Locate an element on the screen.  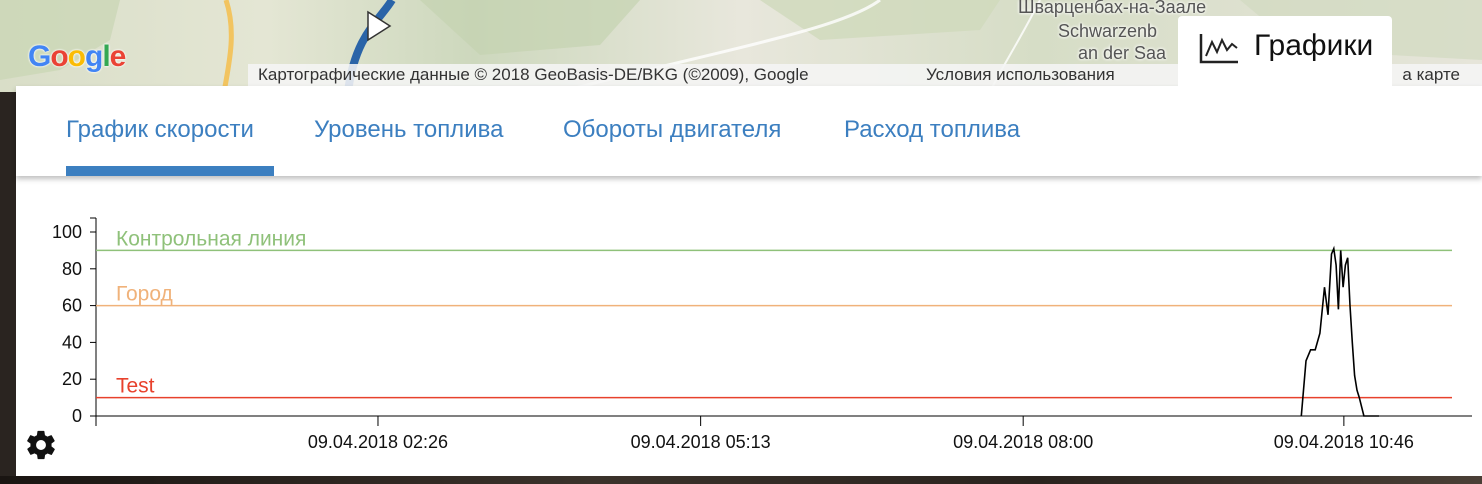
x-tick-label: 09.04.2018 08:00 is located at coordinates (1023, 442).